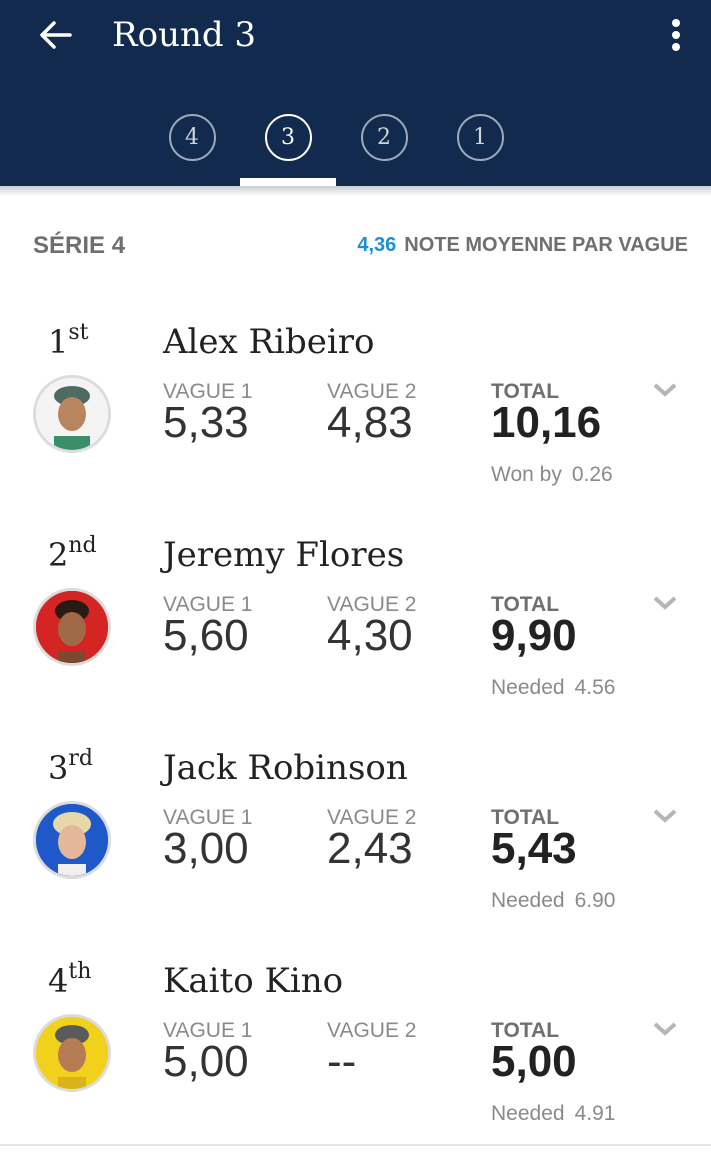  Describe the element at coordinates (534, 848) in the screenshot. I see `total-score: 5,43` at that location.